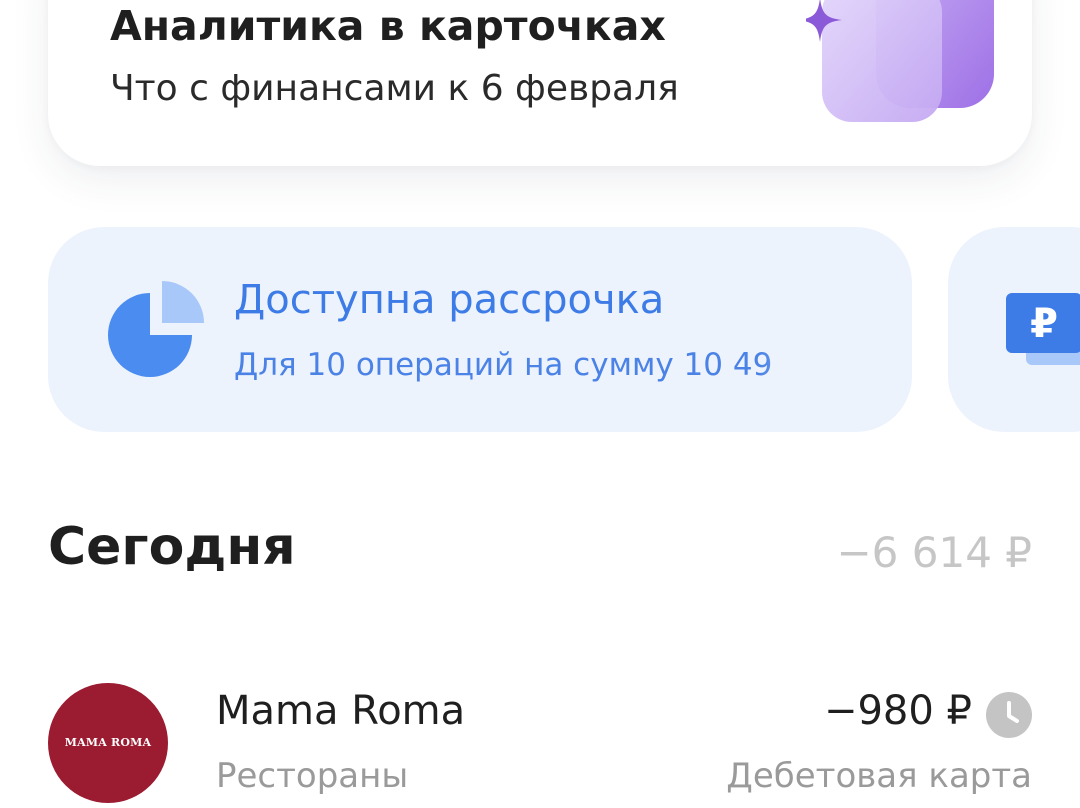 This screenshot has width=1080, height=808. I want to click on installment-subtitle: Для 10 операций на сумму 10 49, so click(503, 365).